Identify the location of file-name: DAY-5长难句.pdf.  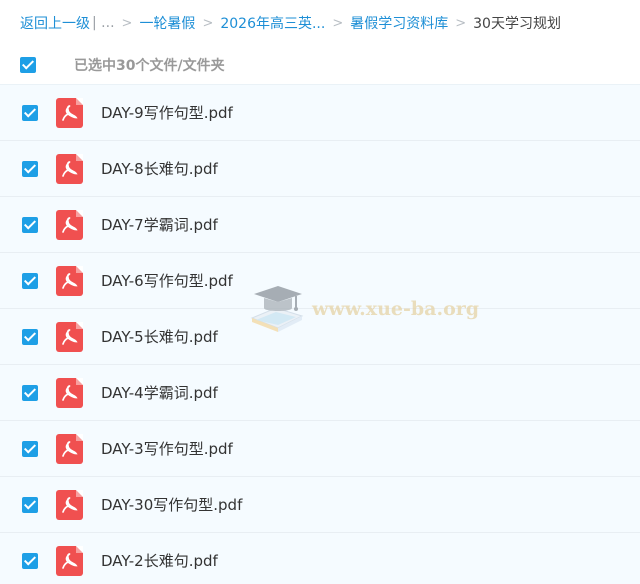
(159, 336).